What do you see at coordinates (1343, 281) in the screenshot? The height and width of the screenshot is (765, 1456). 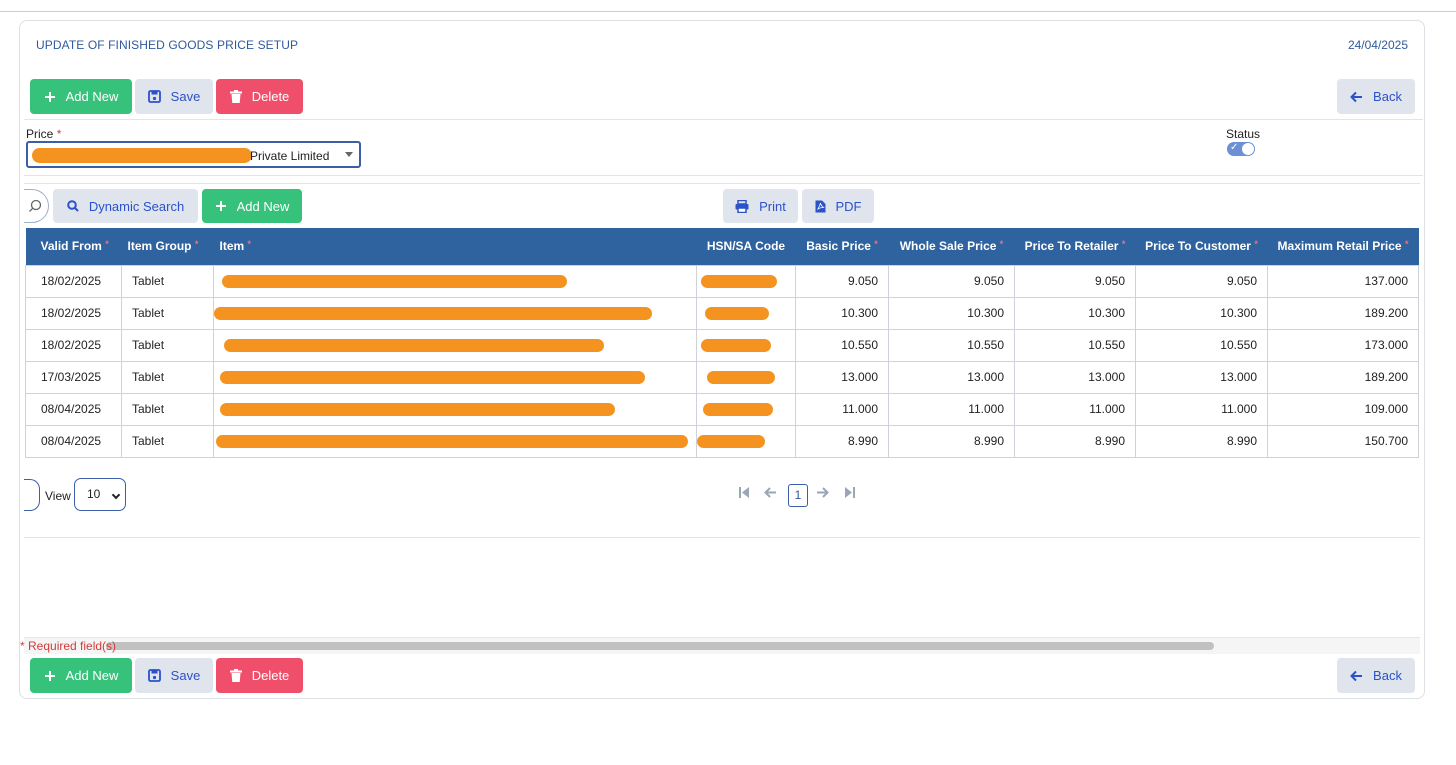 I see `mrp-cell: 137.000` at bounding box center [1343, 281].